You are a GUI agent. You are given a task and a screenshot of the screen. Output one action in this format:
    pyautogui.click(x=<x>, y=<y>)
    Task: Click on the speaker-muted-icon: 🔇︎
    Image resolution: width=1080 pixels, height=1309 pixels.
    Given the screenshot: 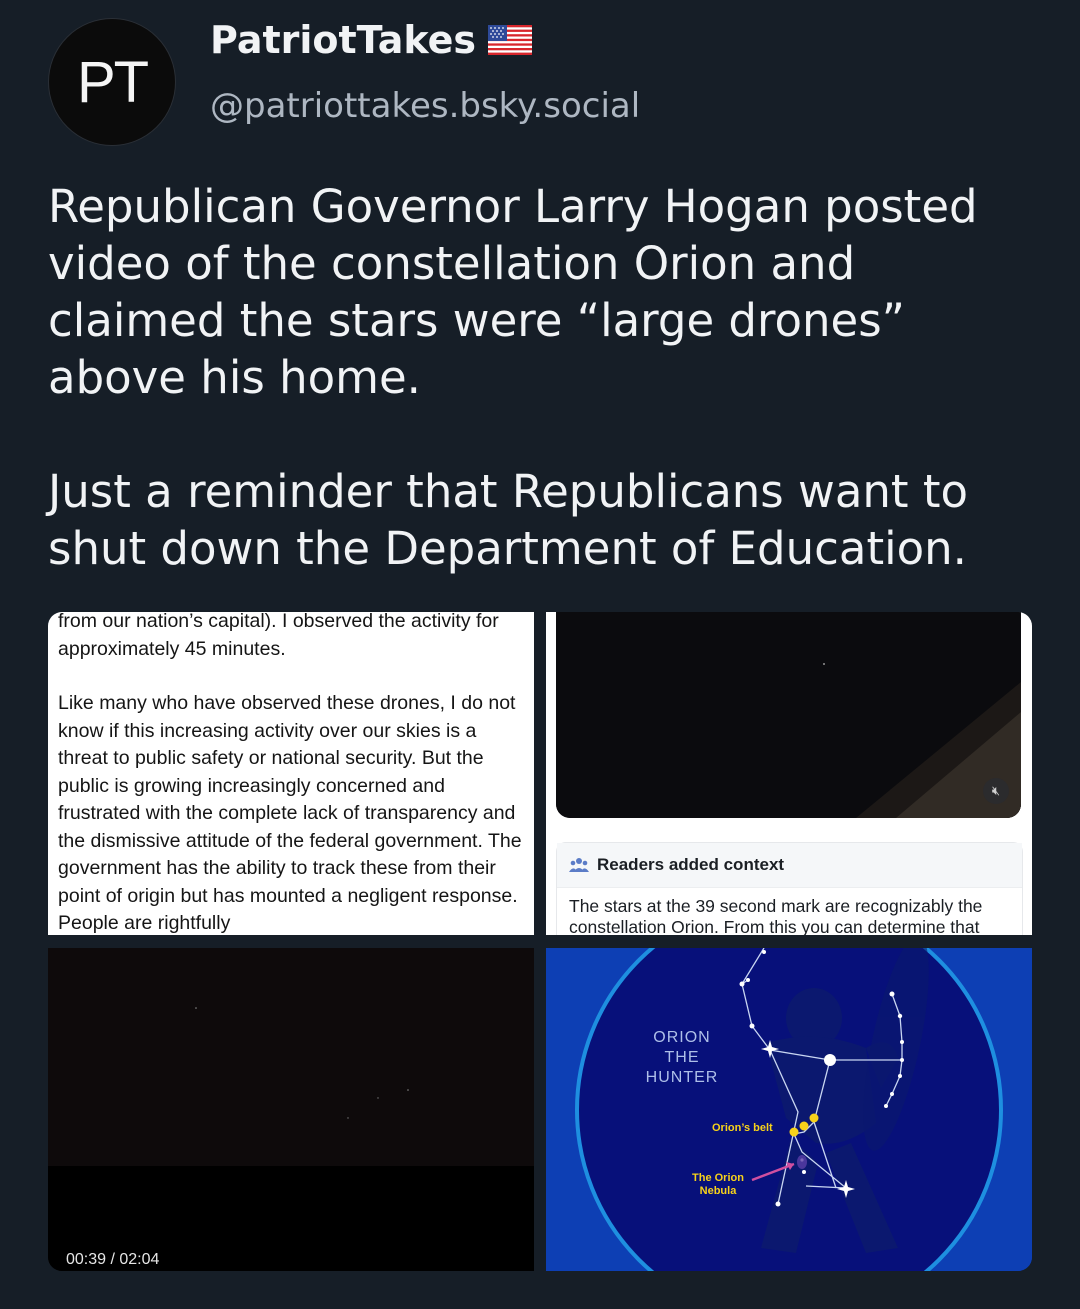 What is the action you would take?
    pyautogui.click(x=996, y=791)
    